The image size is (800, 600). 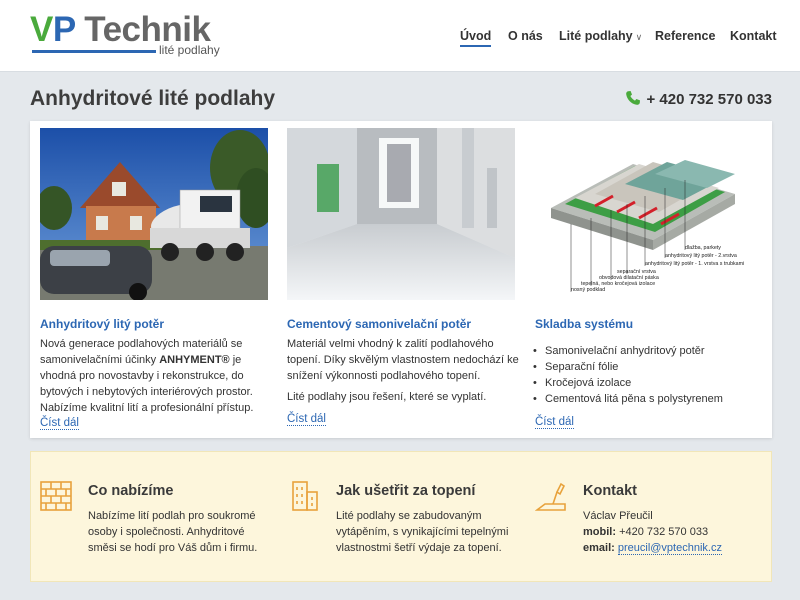 What do you see at coordinates (94, 51) in the screenshot?
I see `logo-underline` at bounding box center [94, 51].